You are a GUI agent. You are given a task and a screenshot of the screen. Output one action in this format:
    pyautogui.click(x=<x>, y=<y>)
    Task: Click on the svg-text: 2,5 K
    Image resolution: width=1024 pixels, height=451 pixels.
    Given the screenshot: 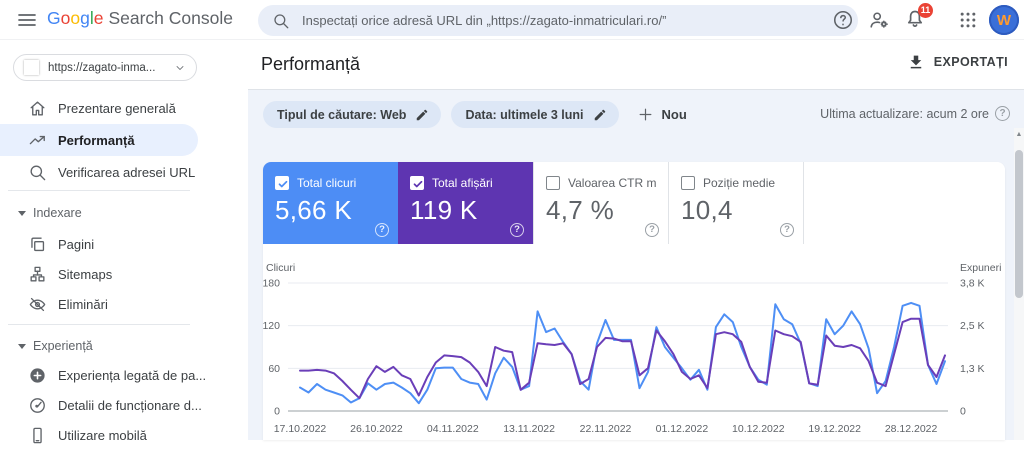 What is the action you would take?
    pyautogui.click(x=972, y=326)
    